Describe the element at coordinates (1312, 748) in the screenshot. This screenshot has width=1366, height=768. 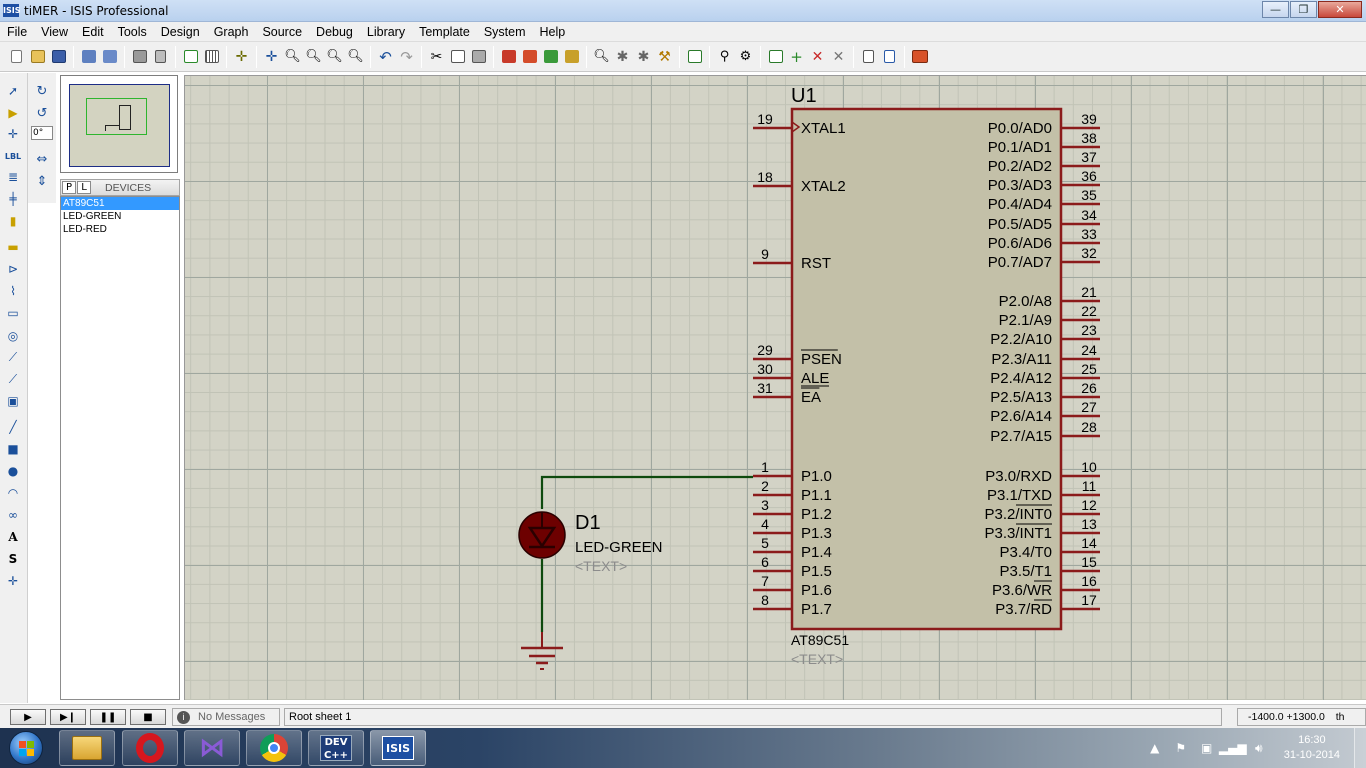
I see `system-clock: 16:30 31-10-2014` at that location.